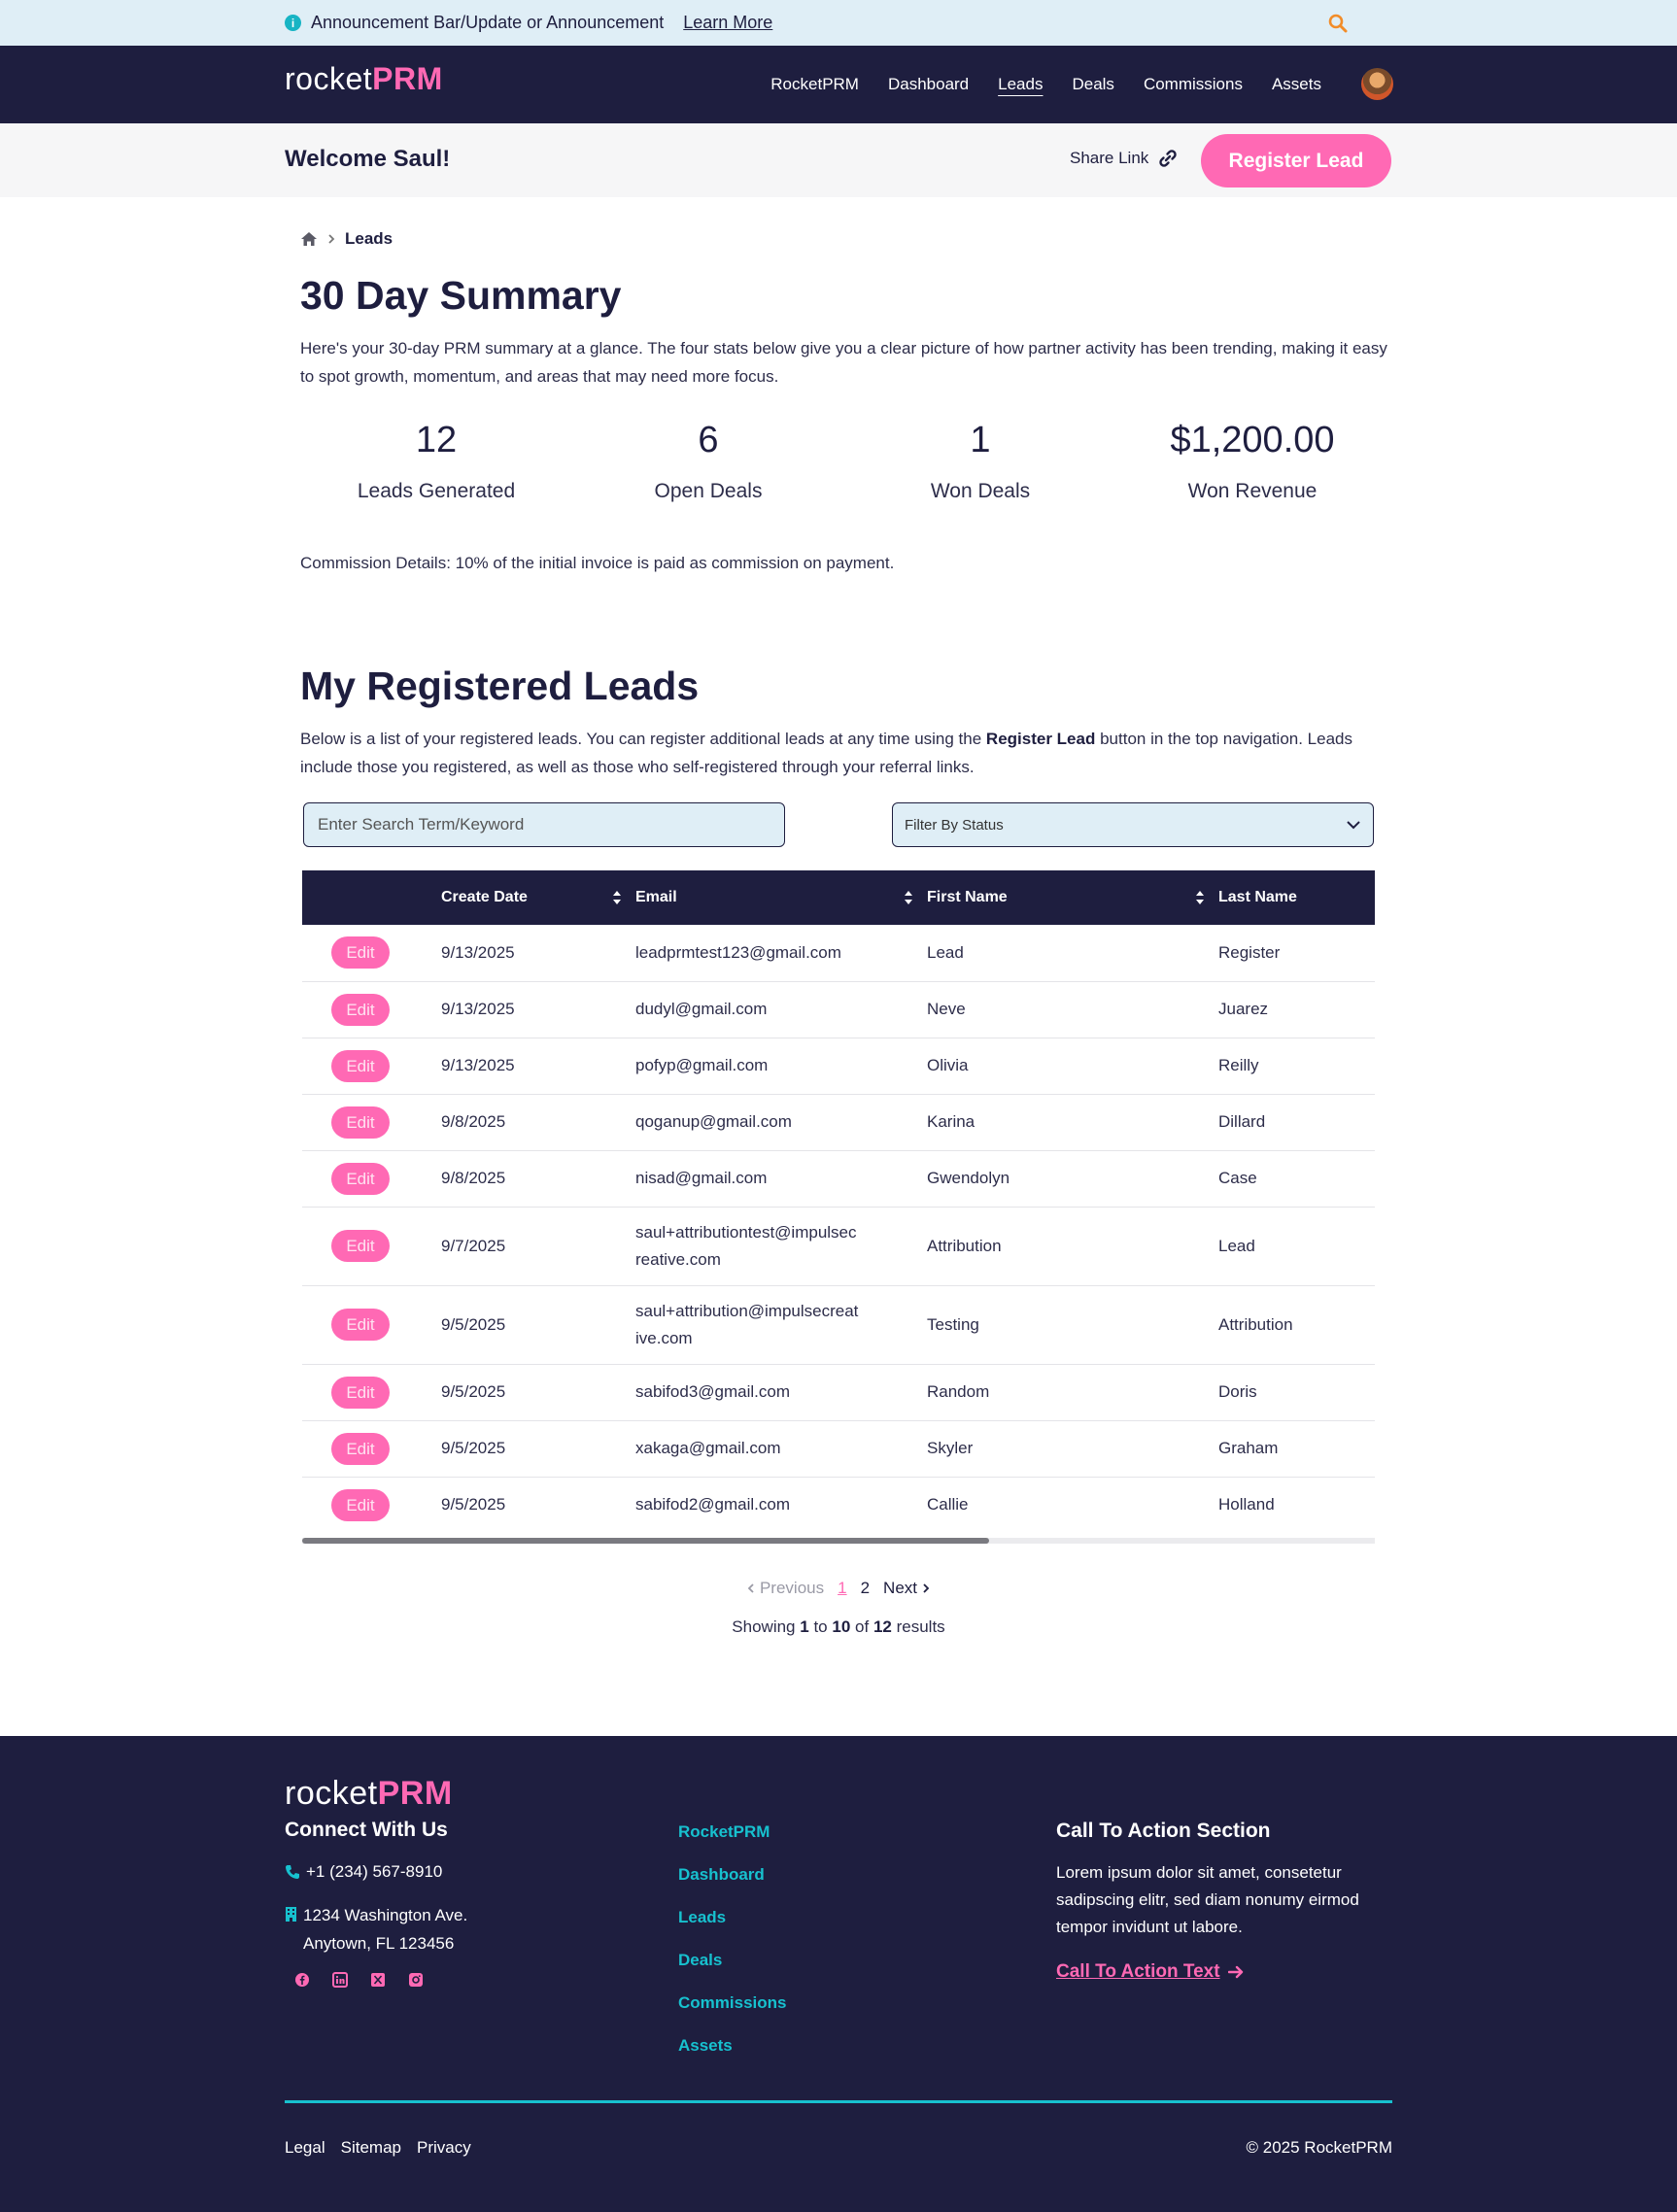 Image resolution: width=1677 pixels, height=2212 pixels. Describe the element at coordinates (727, 23) in the screenshot. I see `learn-more-link: Learn More` at that location.